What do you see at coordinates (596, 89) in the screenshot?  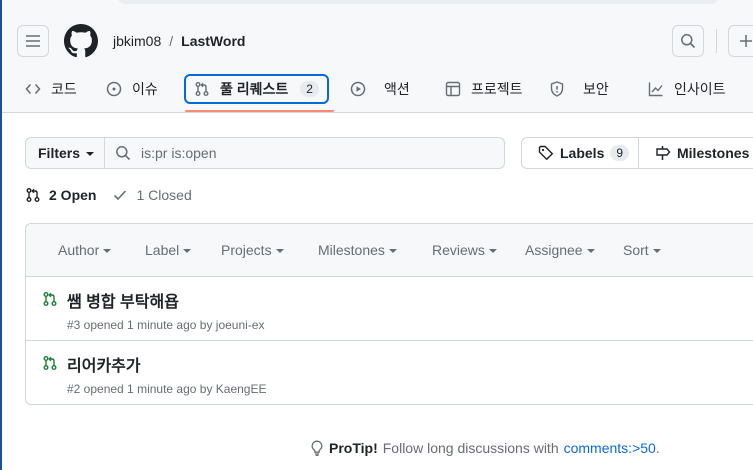 I see `tab-label: 보안` at bounding box center [596, 89].